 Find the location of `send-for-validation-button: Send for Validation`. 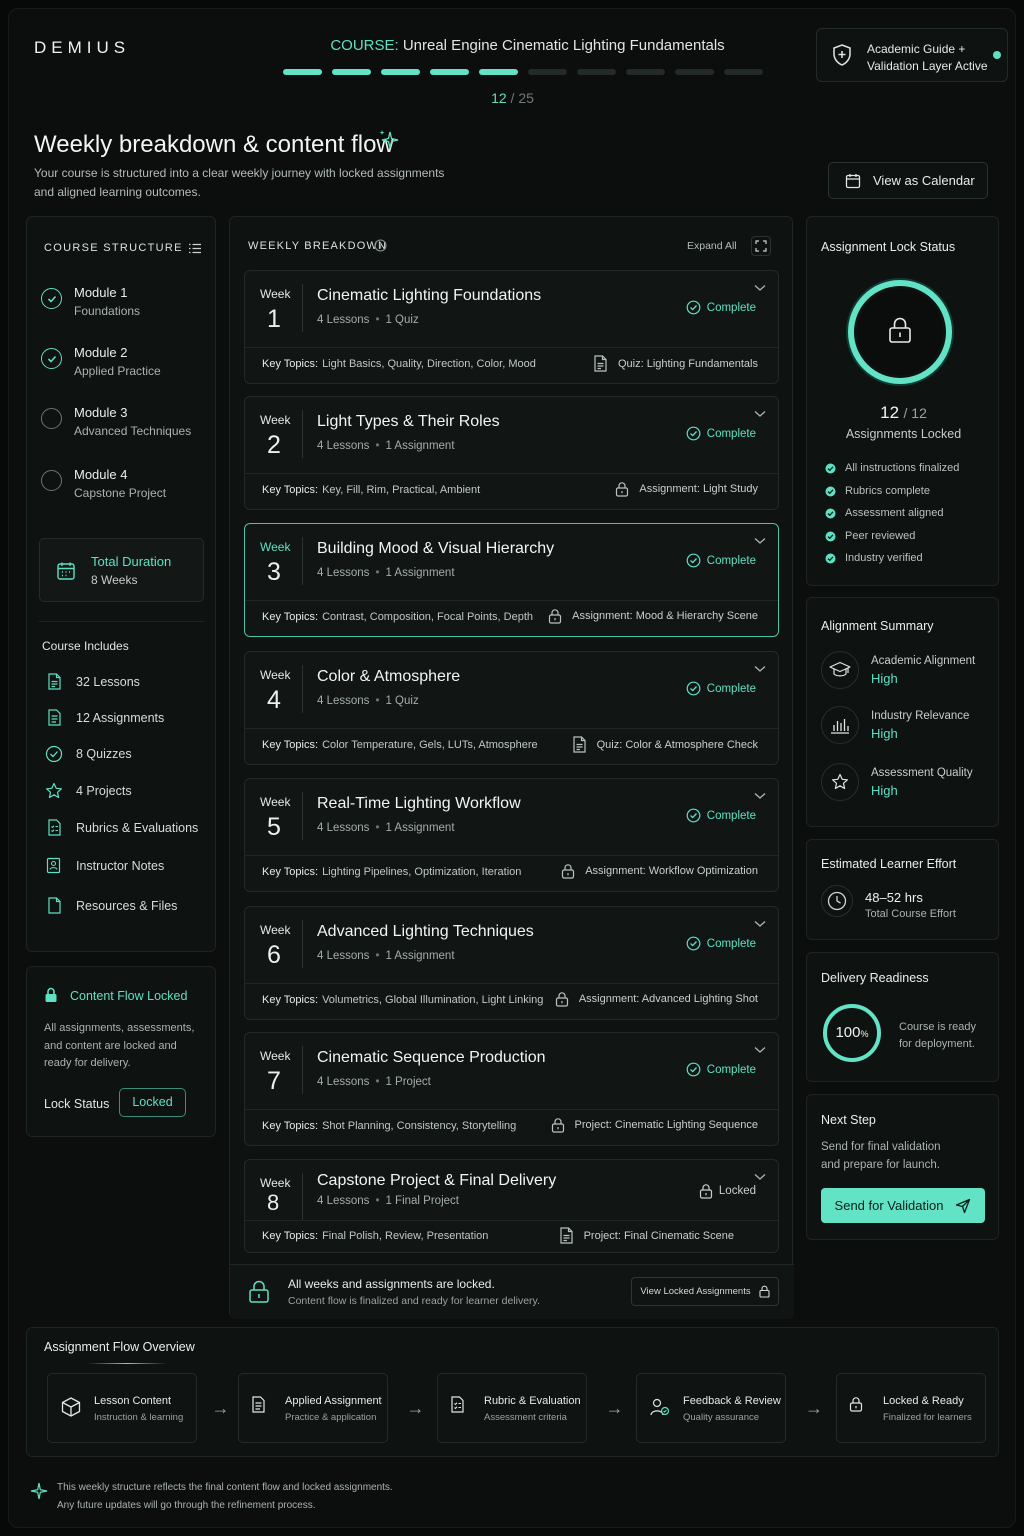

send-for-validation-button: Send for Validation is located at coordinates (903, 1205).